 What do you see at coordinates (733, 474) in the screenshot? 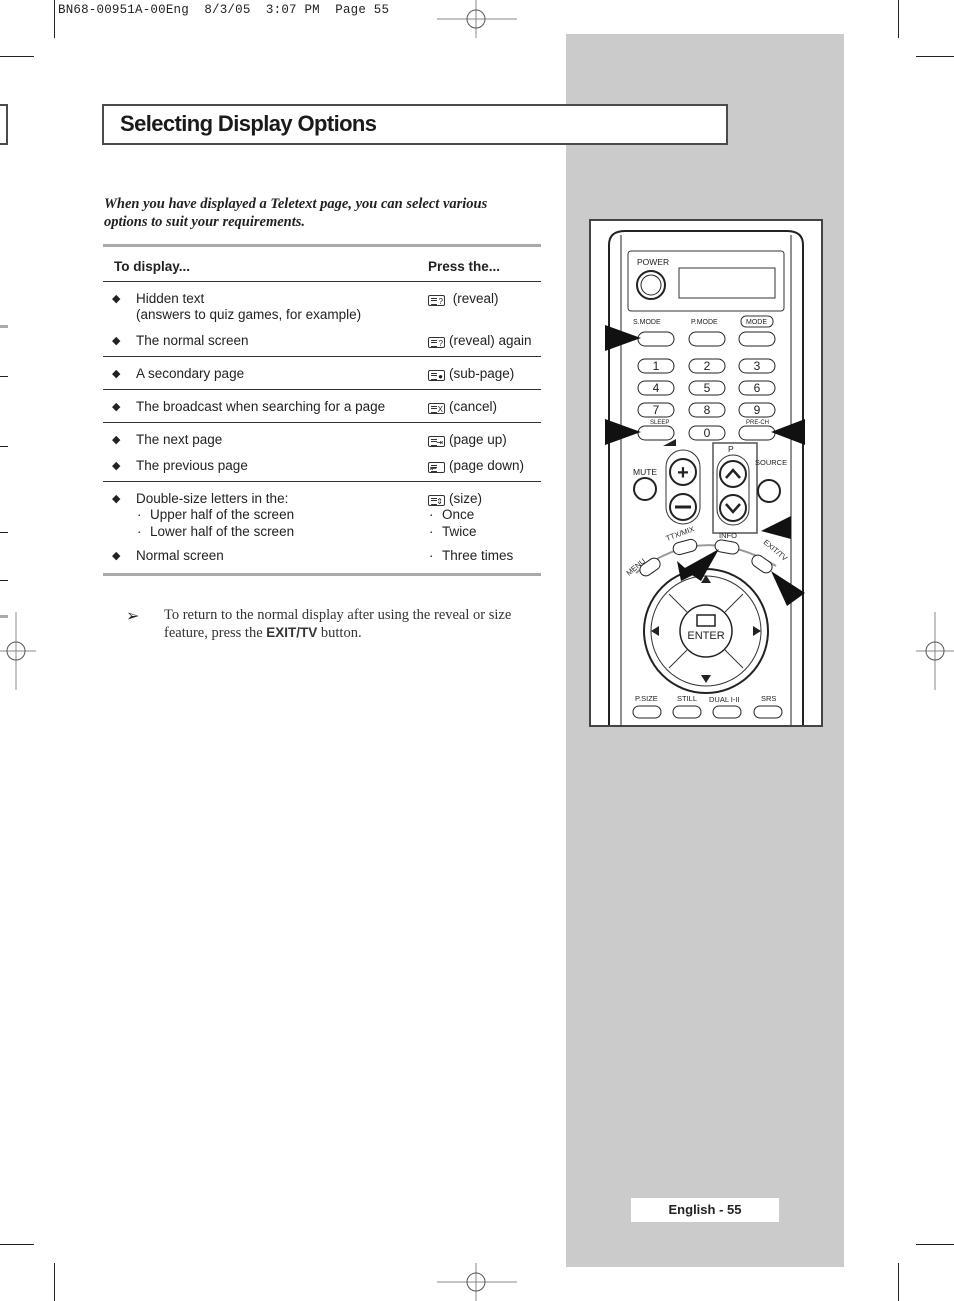
I see `channel-up-button` at bounding box center [733, 474].